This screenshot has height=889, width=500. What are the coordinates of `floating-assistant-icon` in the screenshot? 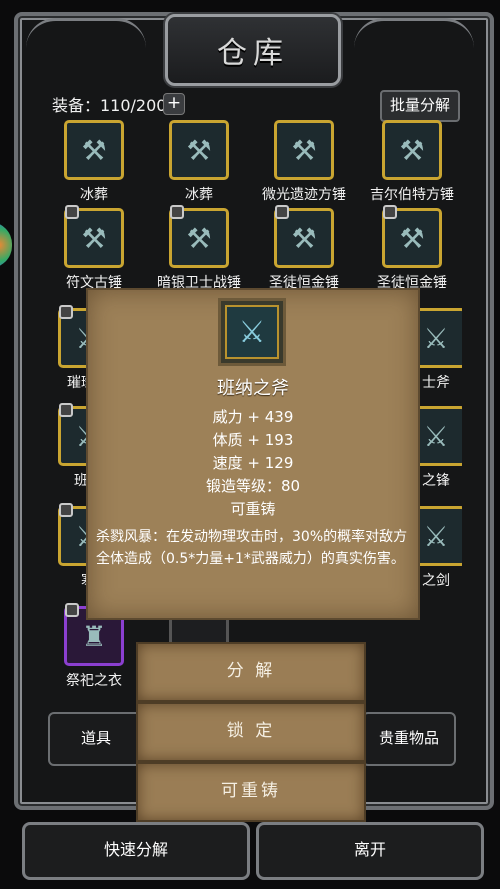 It's located at (6, 245).